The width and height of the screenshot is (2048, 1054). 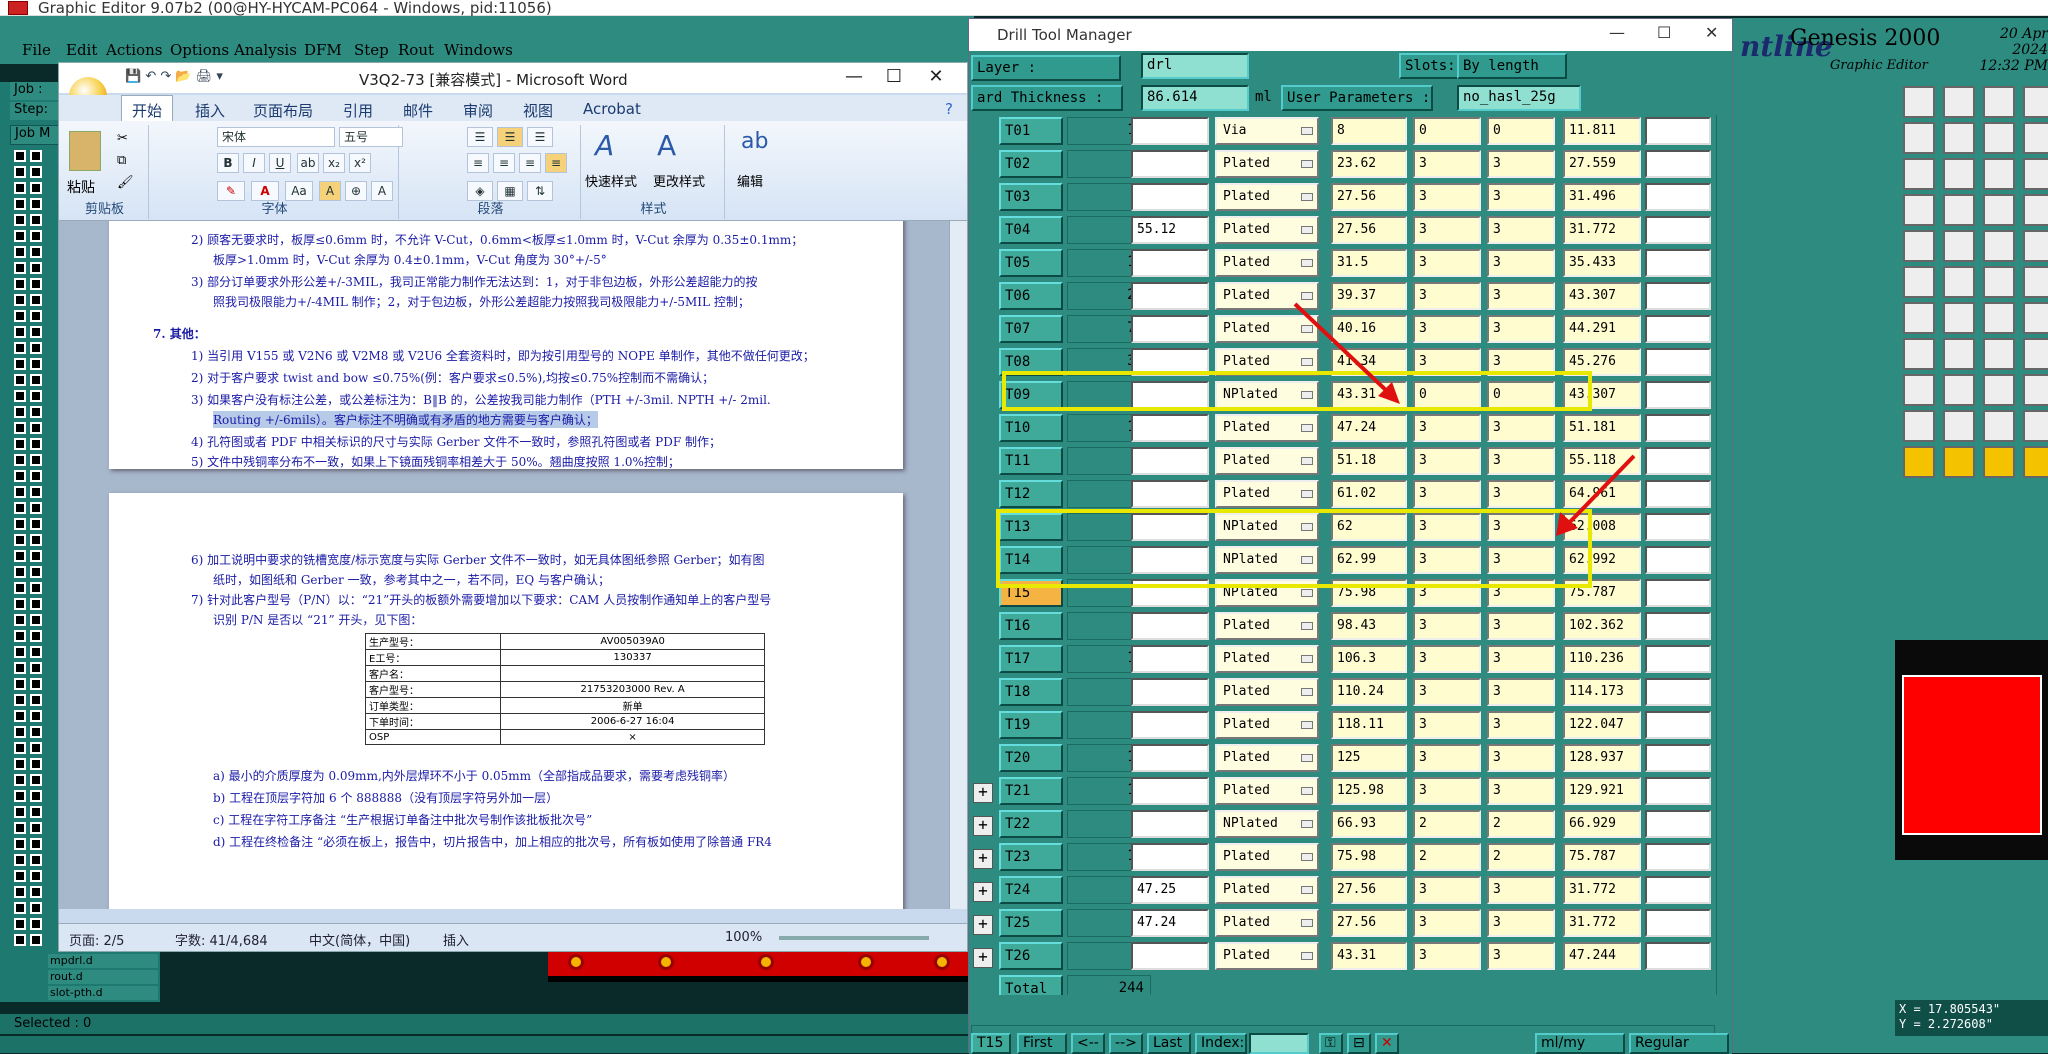 I want to click on word-vscrollbar, so click(x=958, y=565).